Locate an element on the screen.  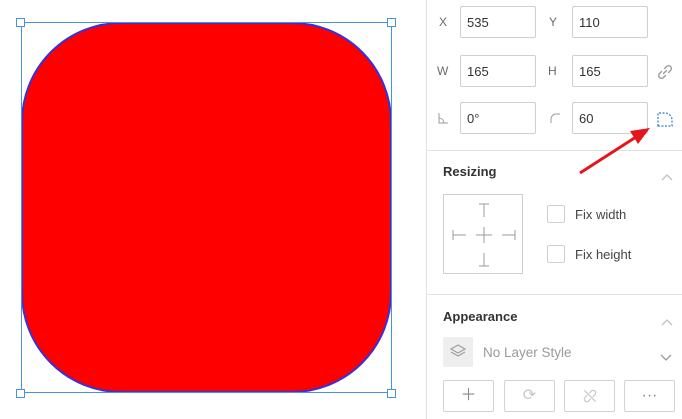
fix-width-checkbox is located at coordinates (556, 214).